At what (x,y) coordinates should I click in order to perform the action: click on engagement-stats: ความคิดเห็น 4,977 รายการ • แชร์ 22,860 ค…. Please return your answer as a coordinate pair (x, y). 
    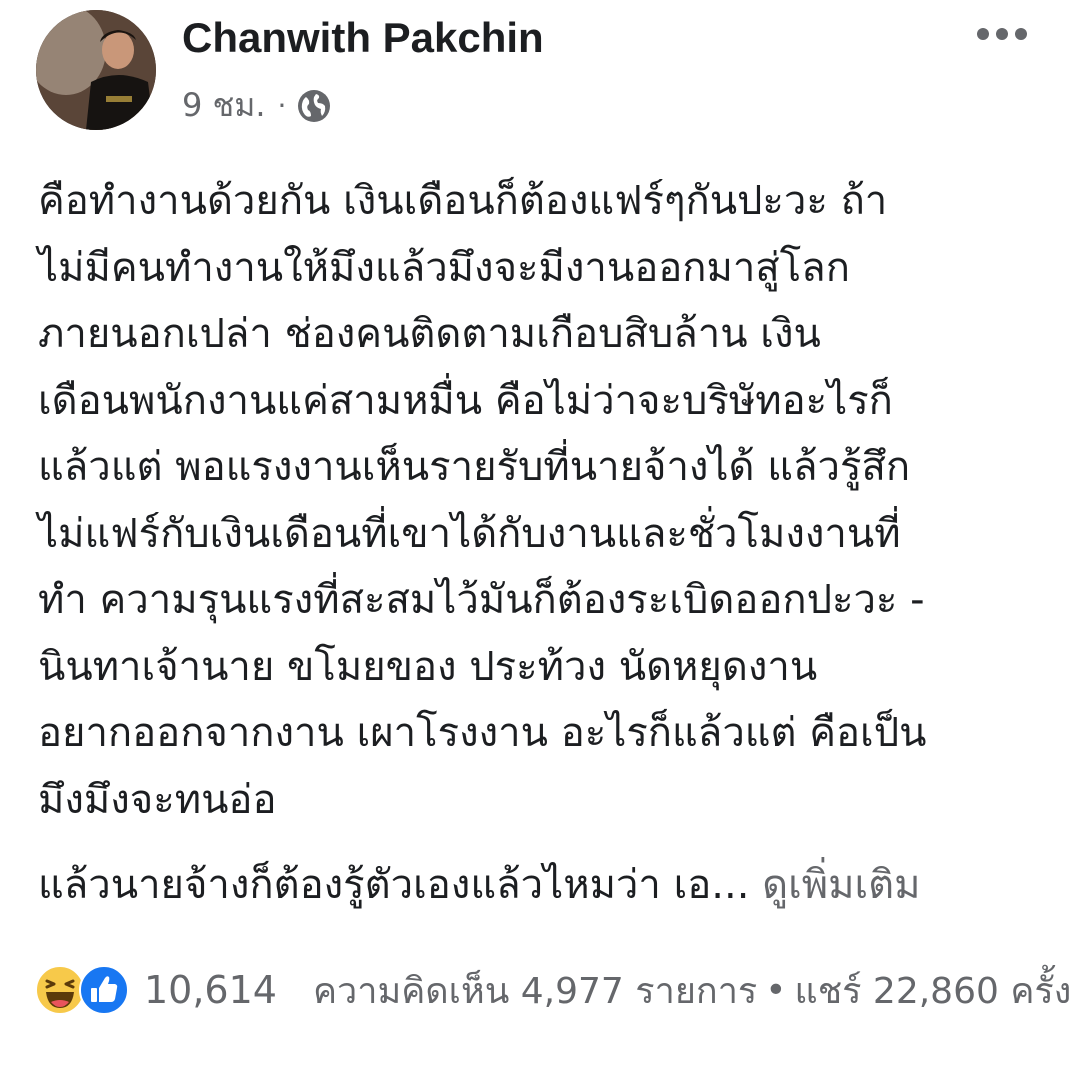
    Looking at the image, I should click on (692, 990).